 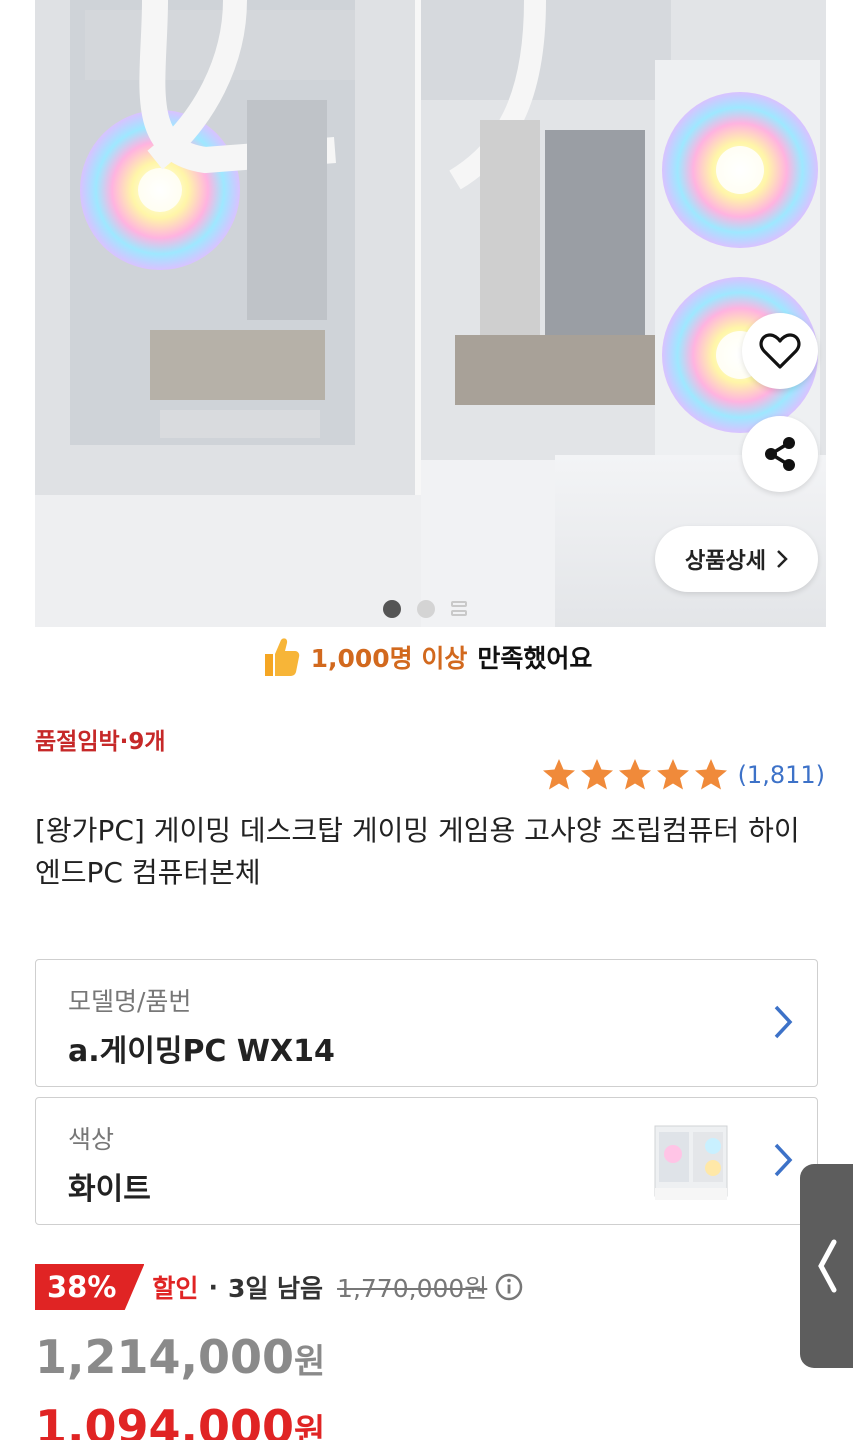 What do you see at coordinates (310, 1426) in the screenshot?
I see `final-price-currency: 원` at bounding box center [310, 1426].